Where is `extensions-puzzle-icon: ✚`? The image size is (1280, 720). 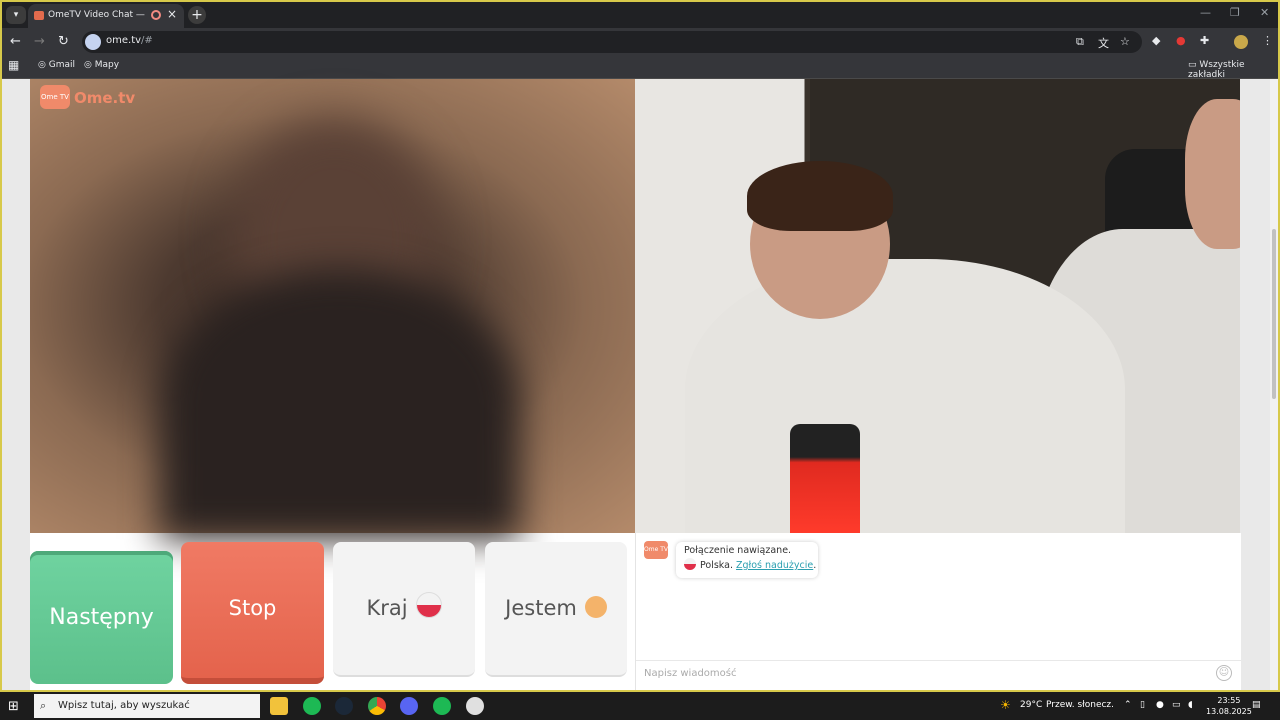 extensions-puzzle-icon: ✚ is located at coordinates (1204, 40).